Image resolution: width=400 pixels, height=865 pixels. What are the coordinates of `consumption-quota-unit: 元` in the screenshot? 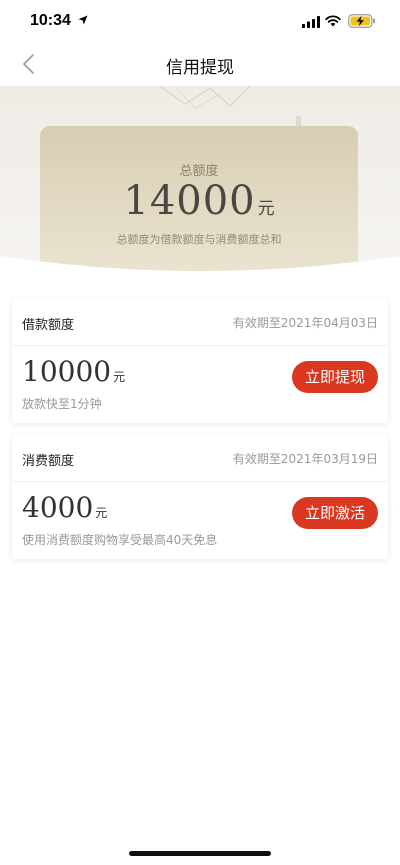 It's located at (101, 513).